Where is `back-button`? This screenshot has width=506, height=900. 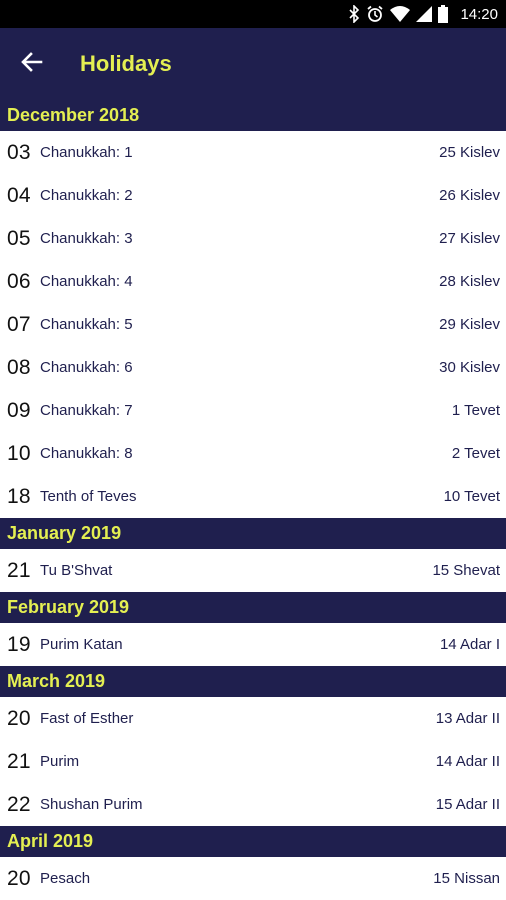
back-button is located at coordinates (32, 64).